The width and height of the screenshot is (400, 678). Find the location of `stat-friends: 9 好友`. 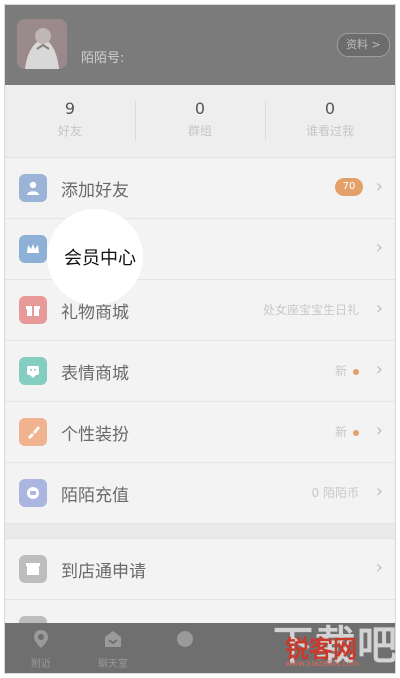

stat-friends: 9 好友 is located at coordinates (70, 121).